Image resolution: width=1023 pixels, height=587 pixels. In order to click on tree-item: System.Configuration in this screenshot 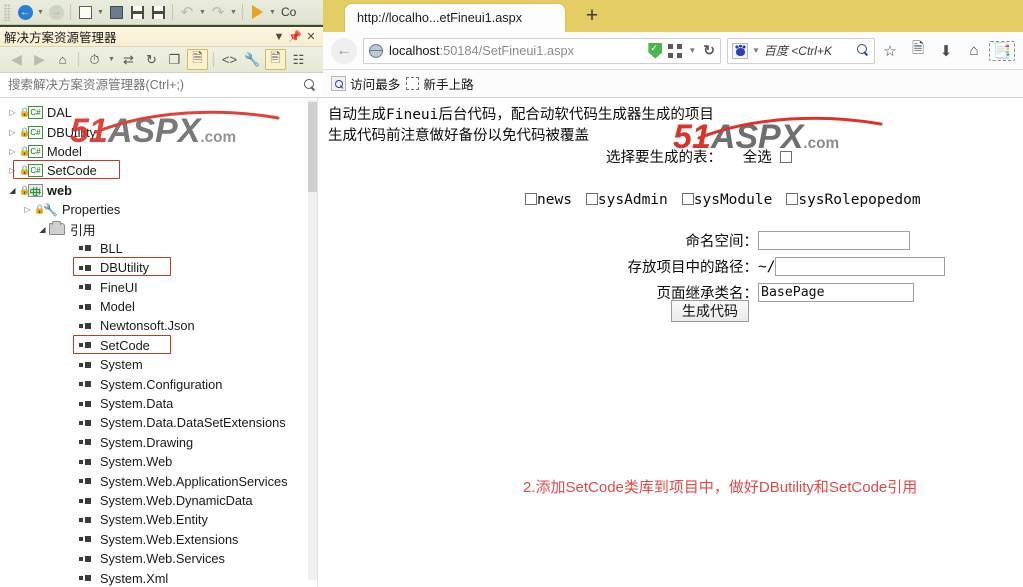, I will do `click(158, 383)`.